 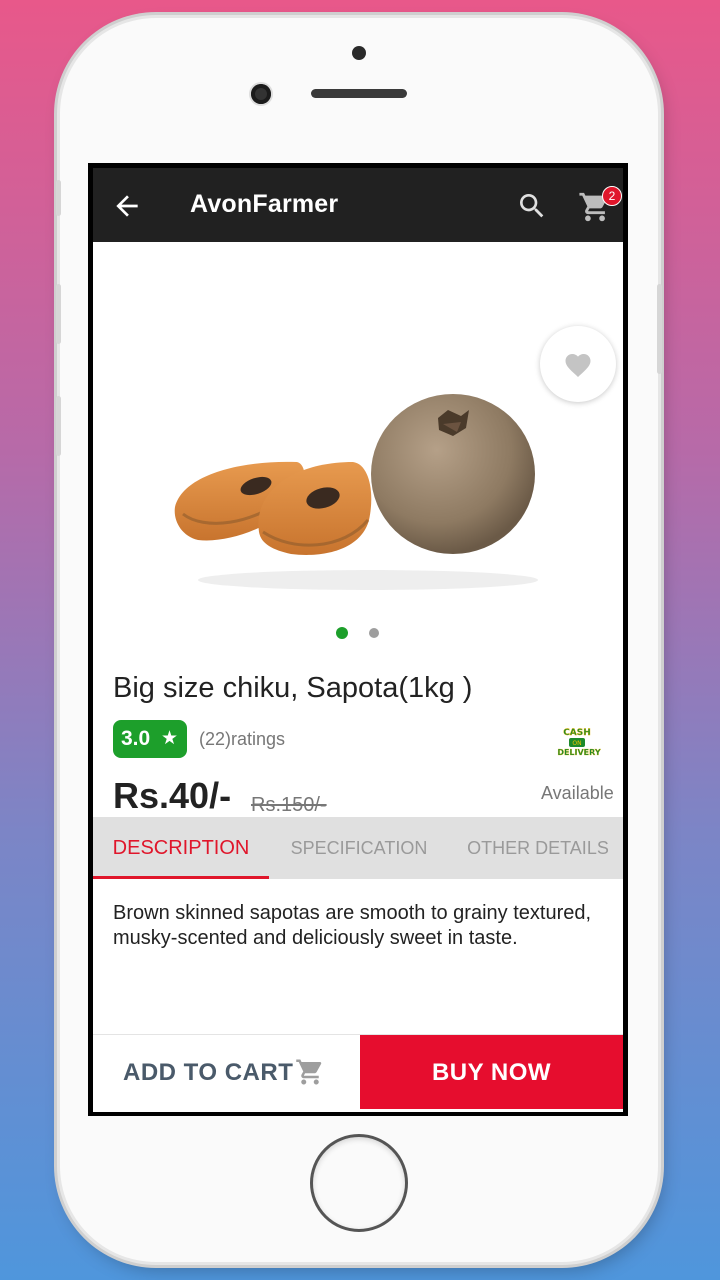 I want to click on proximity-sensor, so click(x=359, y=53).